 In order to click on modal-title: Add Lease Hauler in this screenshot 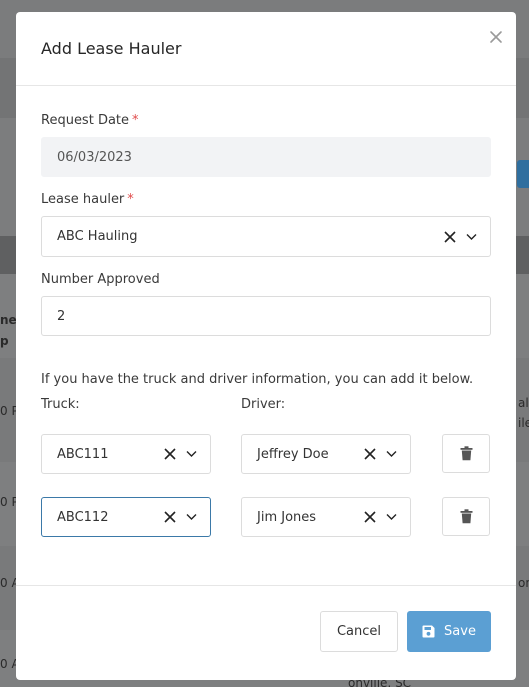, I will do `click(111, 48)`.